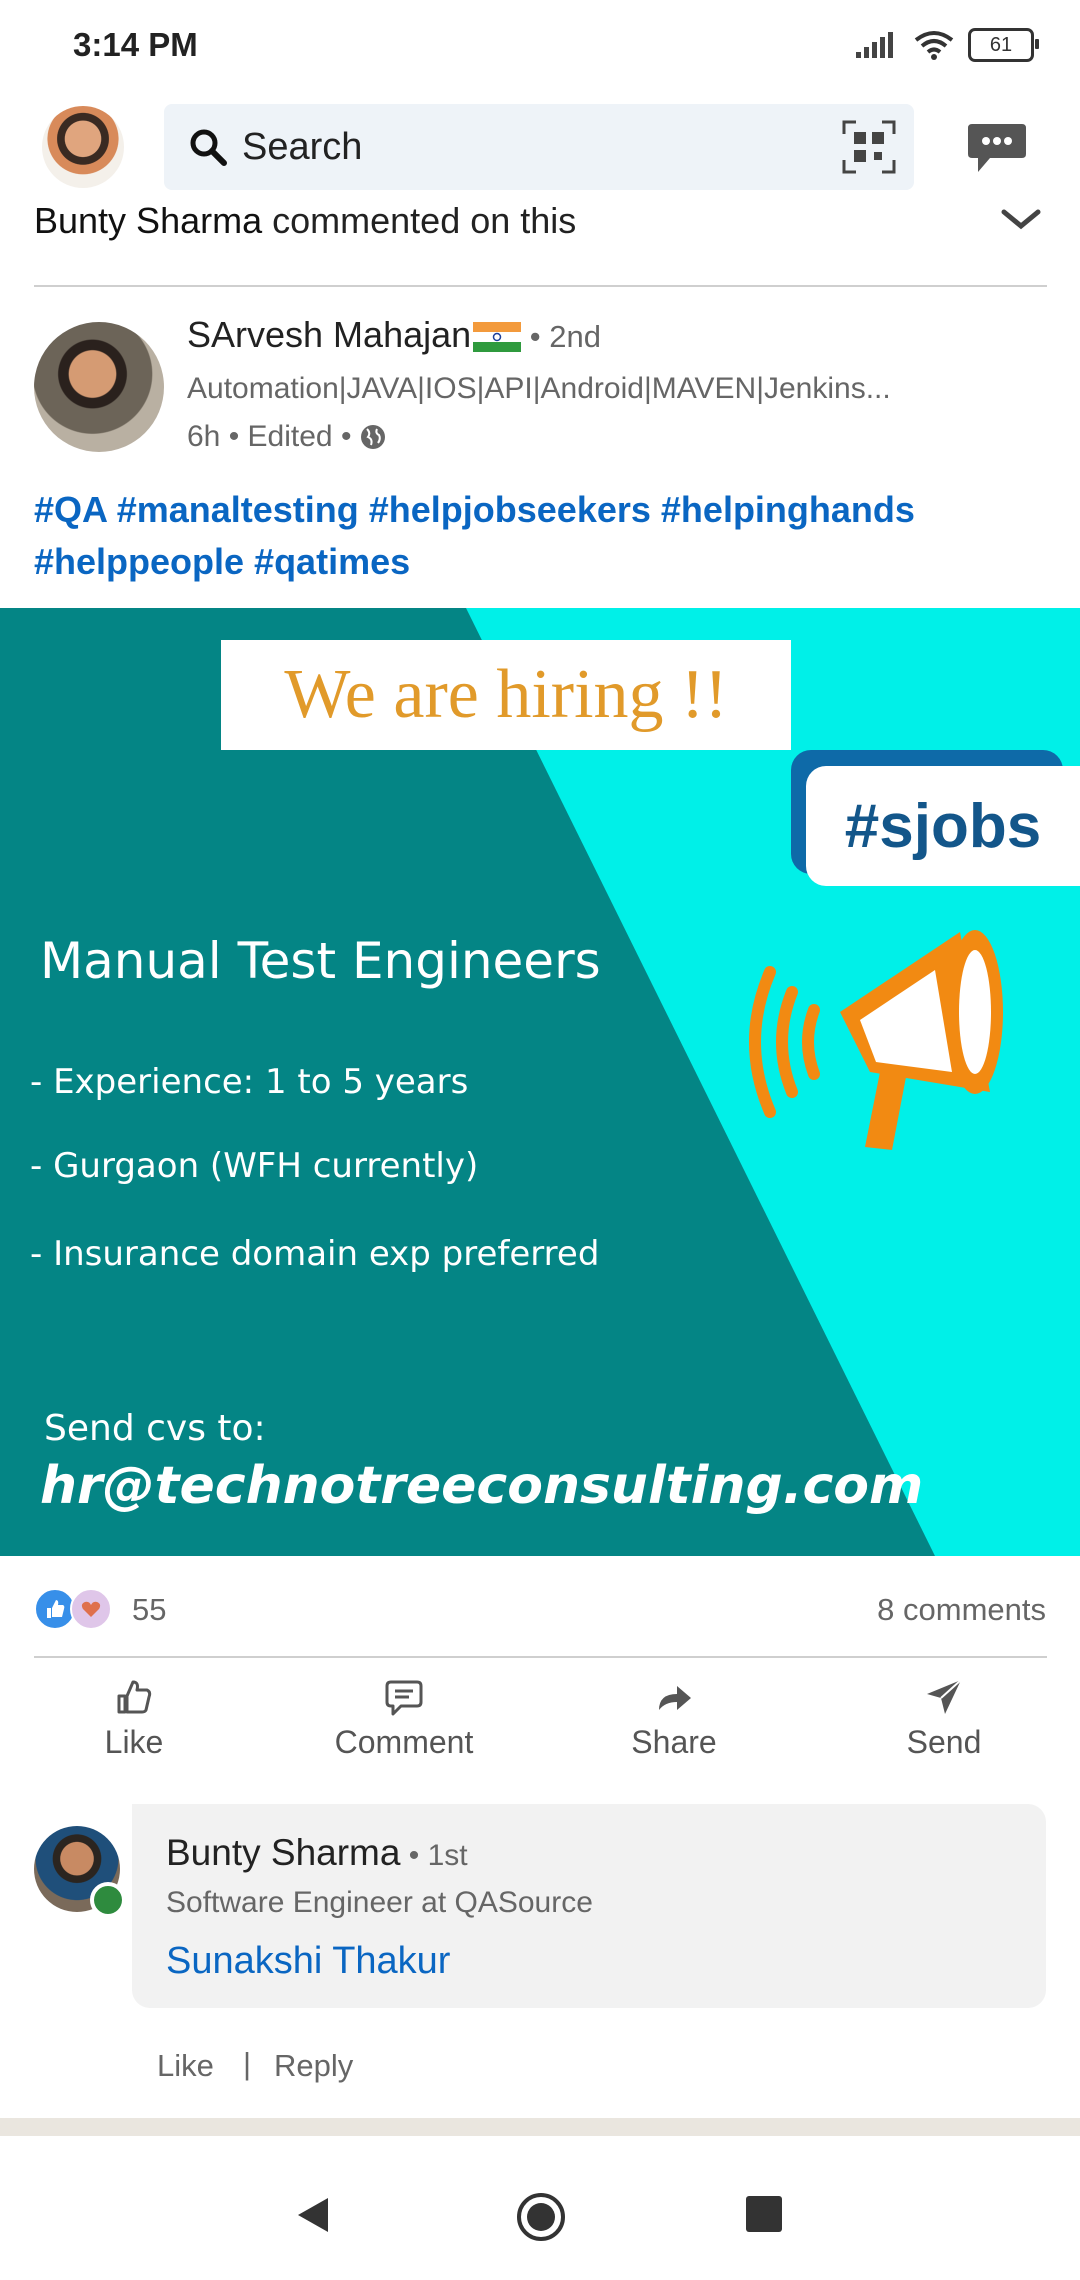 The width and height of the screenshot is (1080, 2280). I want to click on battery-icon: 61, so click(1003, 45).